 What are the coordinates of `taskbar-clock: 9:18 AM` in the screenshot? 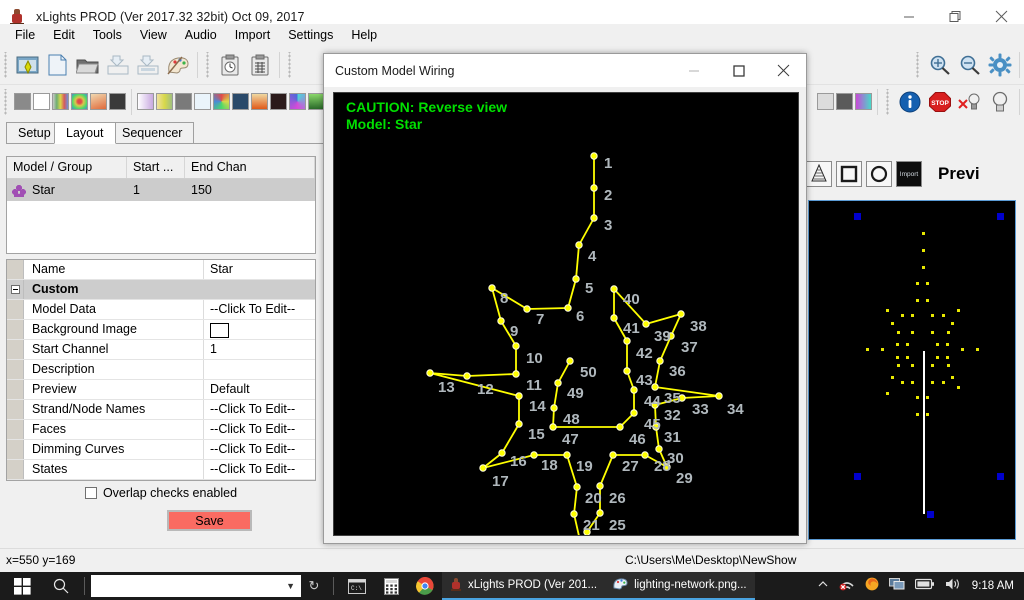 It's located at (993, 586).